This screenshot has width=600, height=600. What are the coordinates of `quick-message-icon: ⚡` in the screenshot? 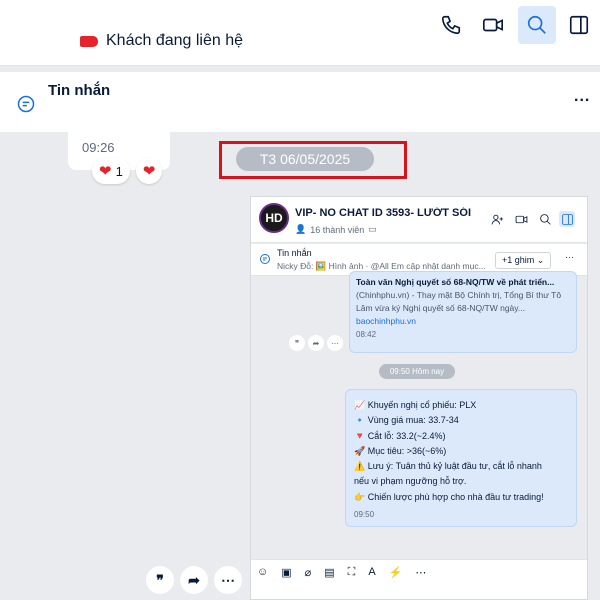 It's located at (395, 573).